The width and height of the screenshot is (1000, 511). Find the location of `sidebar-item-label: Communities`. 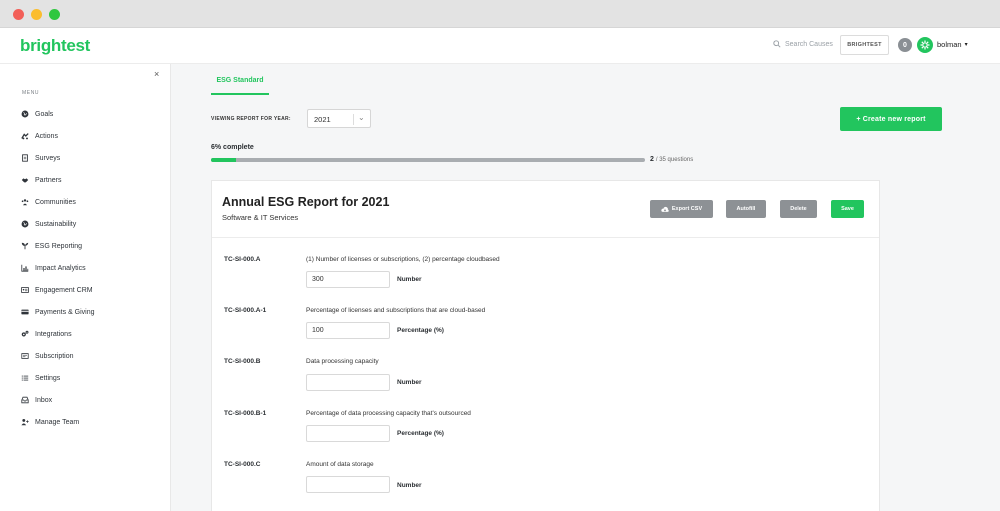

sidebar-item-label: Communities is located at coordinates (55, 202).